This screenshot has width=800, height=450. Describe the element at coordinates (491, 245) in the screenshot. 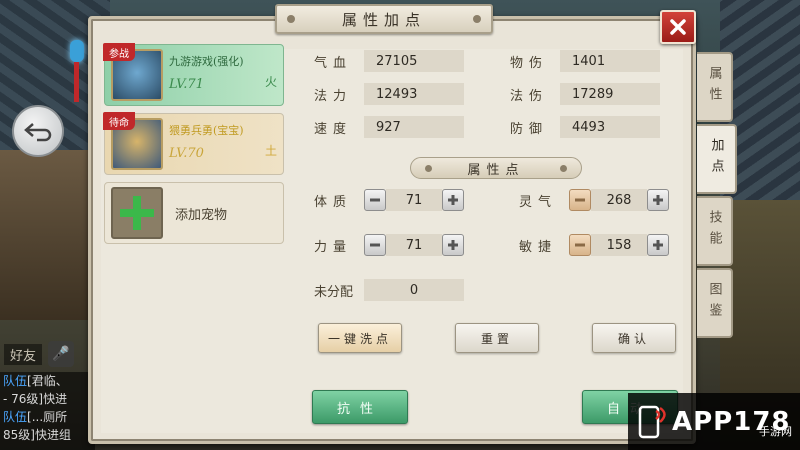

I see `alloc-row: 力量 71 敏捷 158` at that location.